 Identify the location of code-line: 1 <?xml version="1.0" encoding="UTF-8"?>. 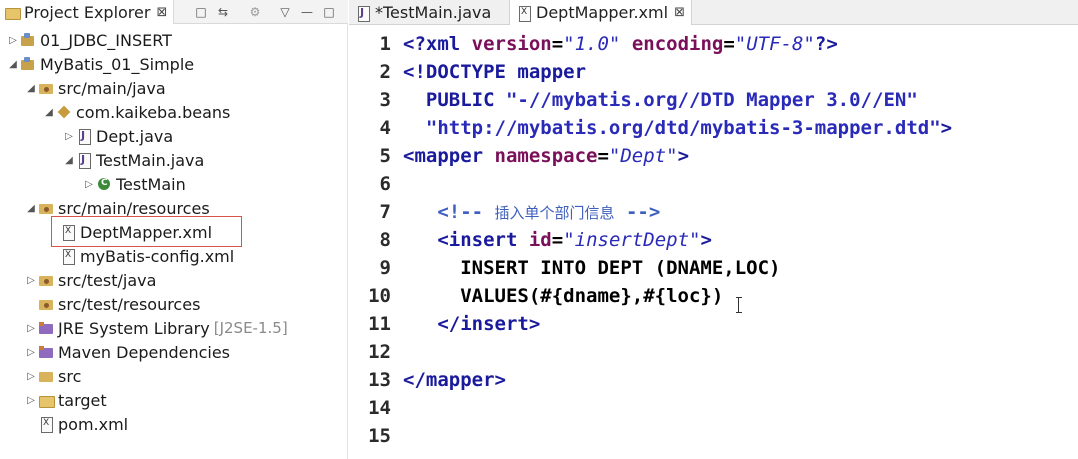
(713, 44).